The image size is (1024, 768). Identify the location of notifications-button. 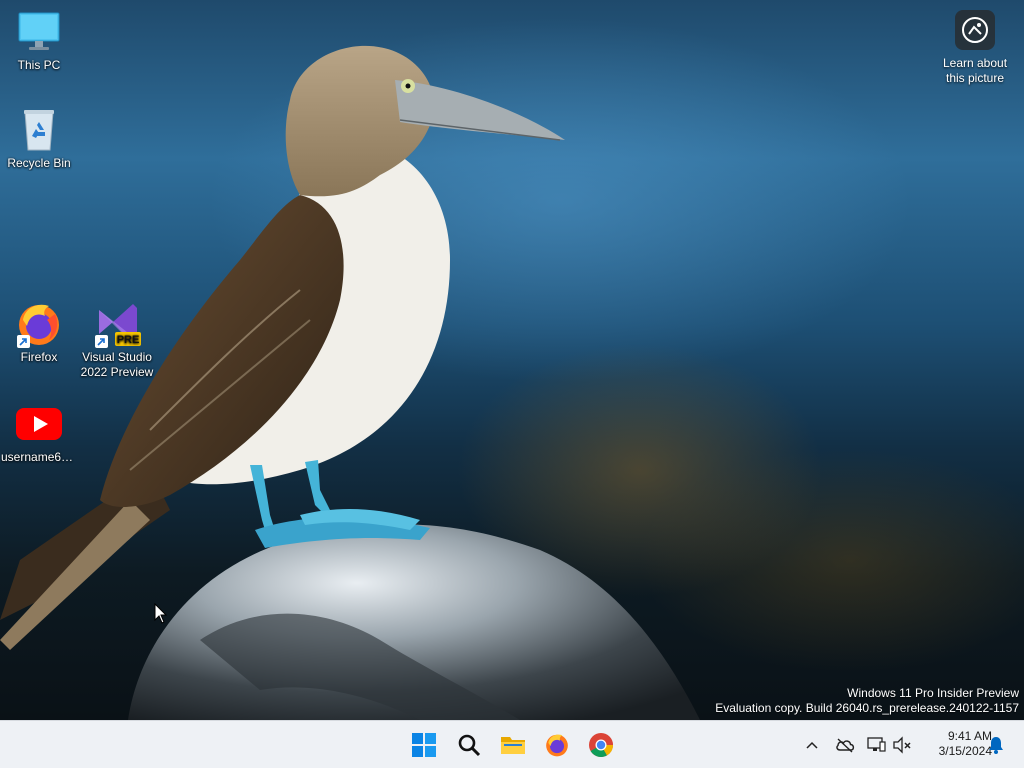
(996, 745).